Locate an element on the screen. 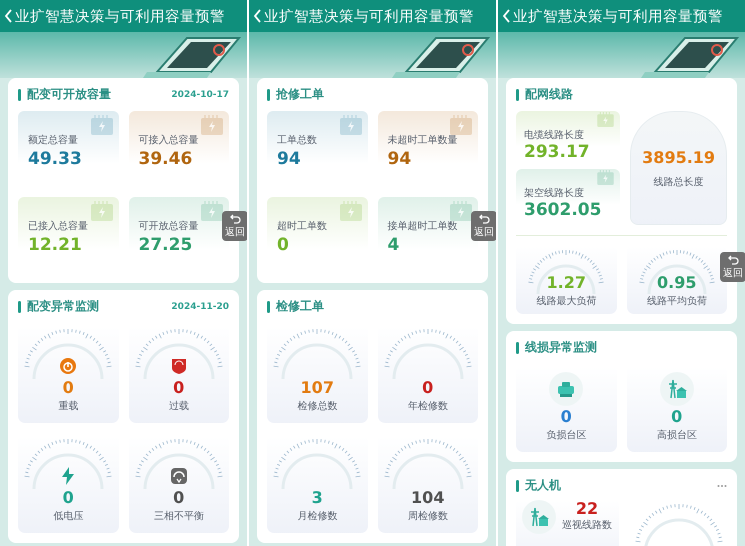 Image resolution: width=745 pixels, height=546 pixels. pylon-icon is located at coordinates (539, 517).